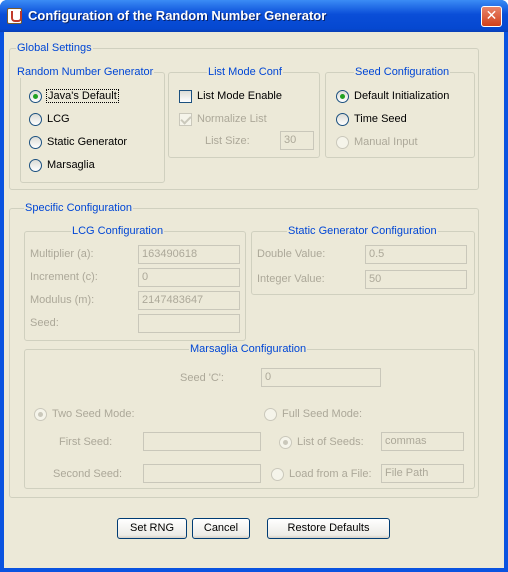 This screenshot has width=508, height=572. I want to click on double-value-label: Double Value:, so click(291, 254).